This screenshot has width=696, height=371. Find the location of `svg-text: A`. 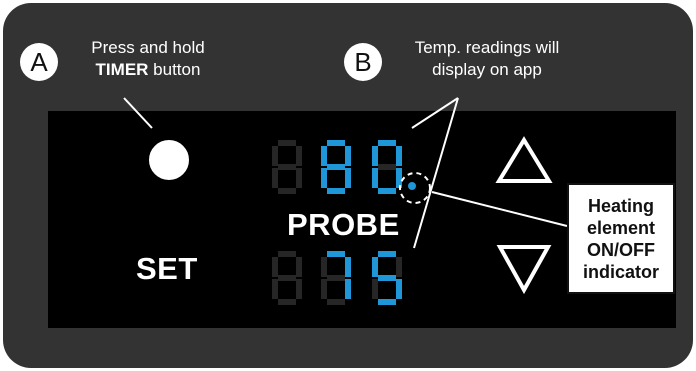

svg-text: A is located at coordinates (39, 62).